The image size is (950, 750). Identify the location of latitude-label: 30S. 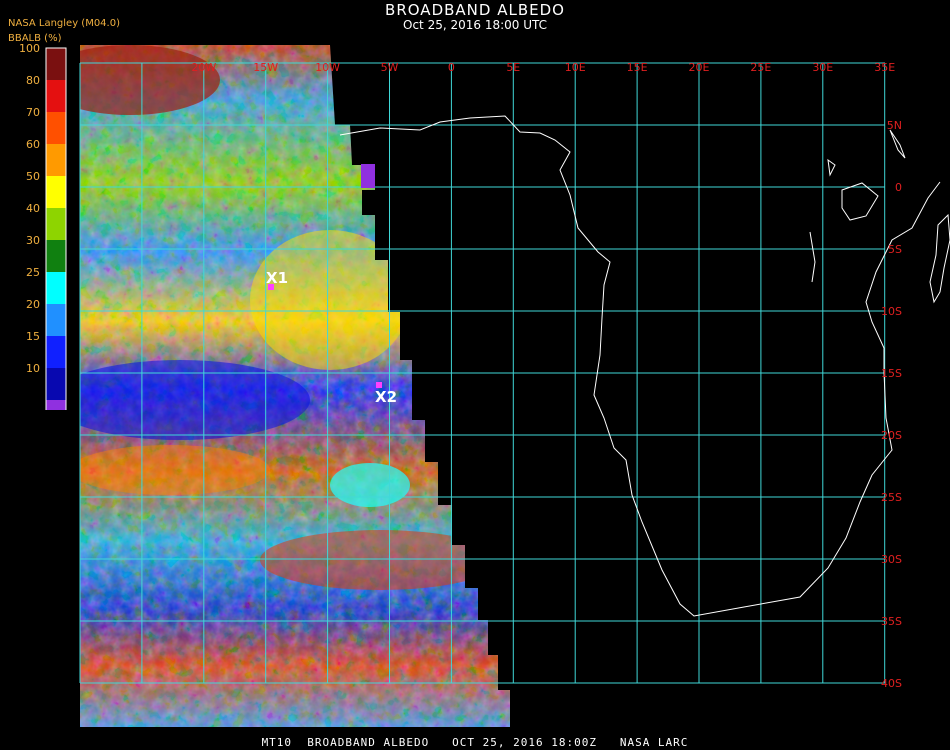
(891, 559).